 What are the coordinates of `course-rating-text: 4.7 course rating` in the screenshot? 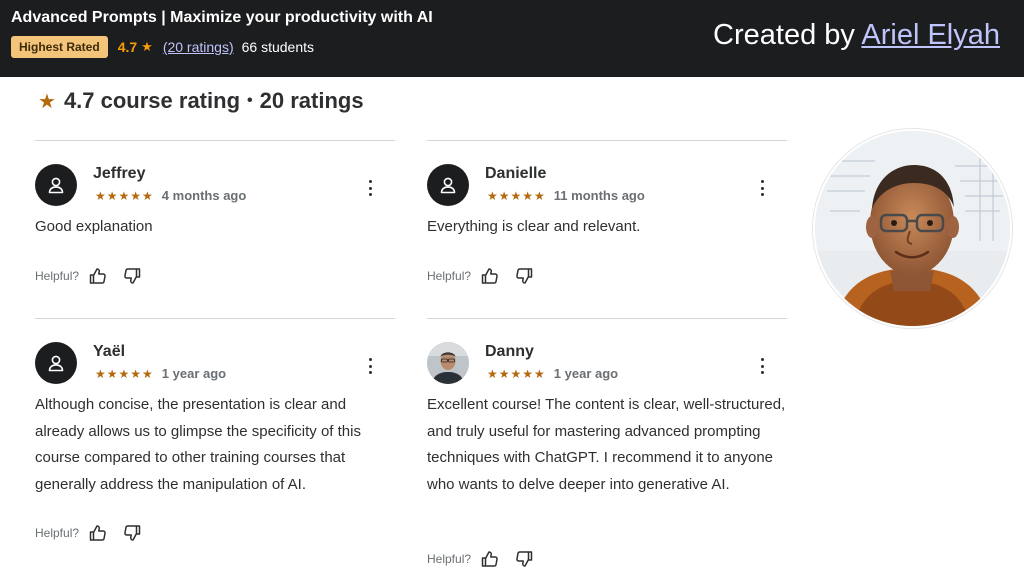 It's located at (152, 100).